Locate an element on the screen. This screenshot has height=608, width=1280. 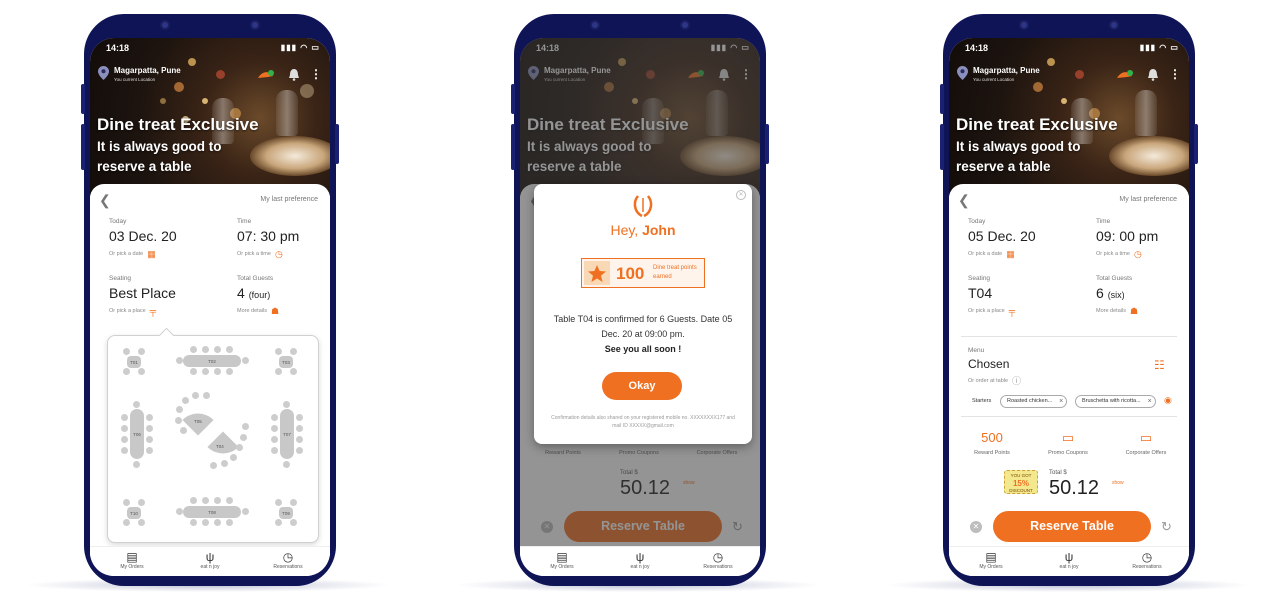
table-t06: T06 is located at coordinates (137, 434).